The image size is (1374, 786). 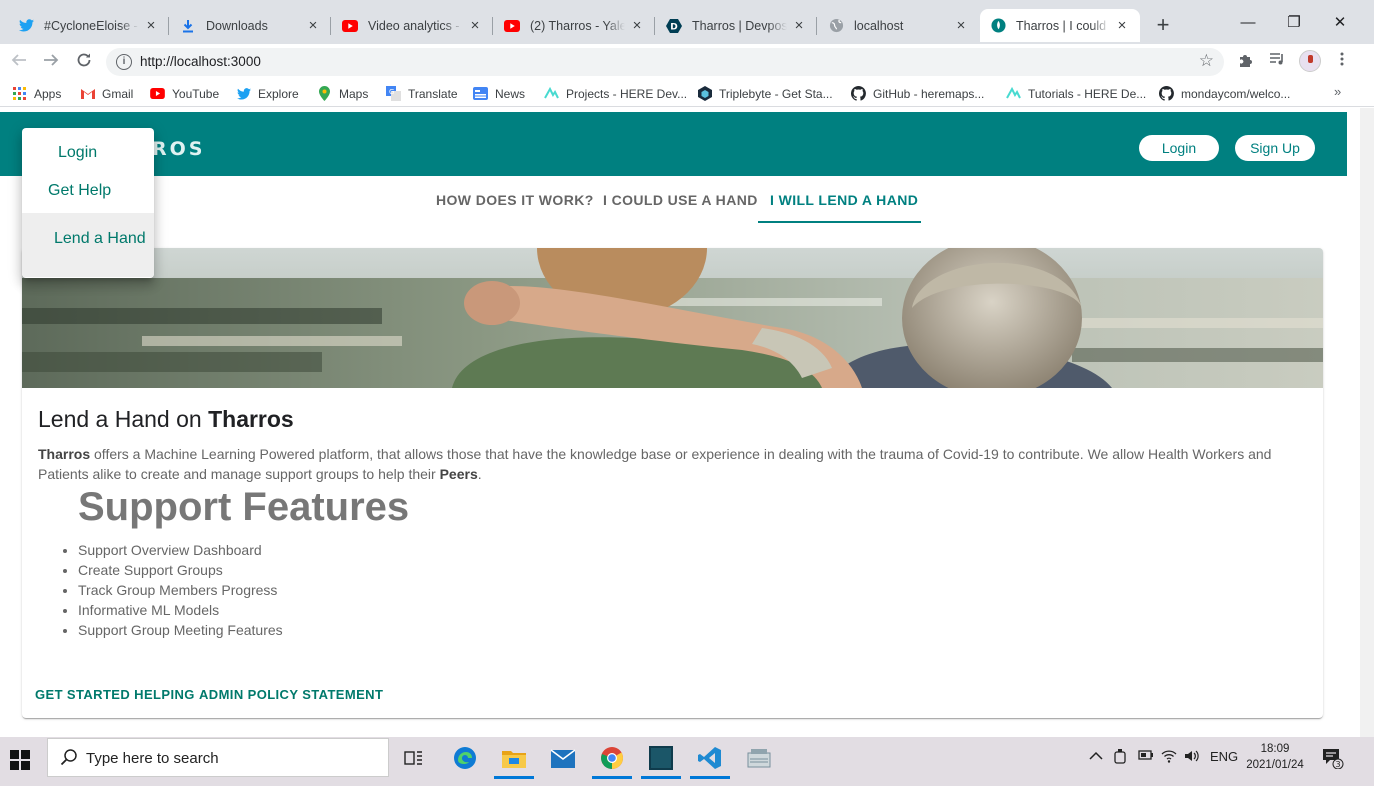 What do you see at coordinates (898, 25) in the screenshot?
I see `browser-tab: localhost ×` at bounding box center [898, 25].